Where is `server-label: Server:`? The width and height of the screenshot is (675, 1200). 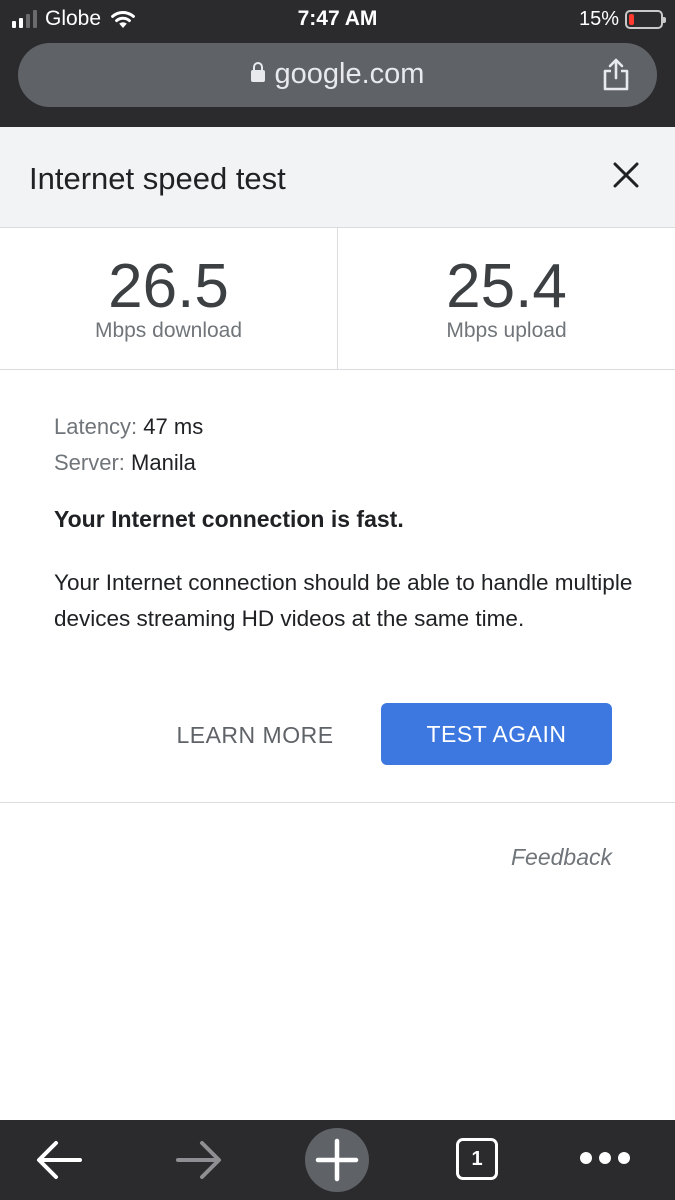
server-label: Server: is located at coordinates (89, 462).